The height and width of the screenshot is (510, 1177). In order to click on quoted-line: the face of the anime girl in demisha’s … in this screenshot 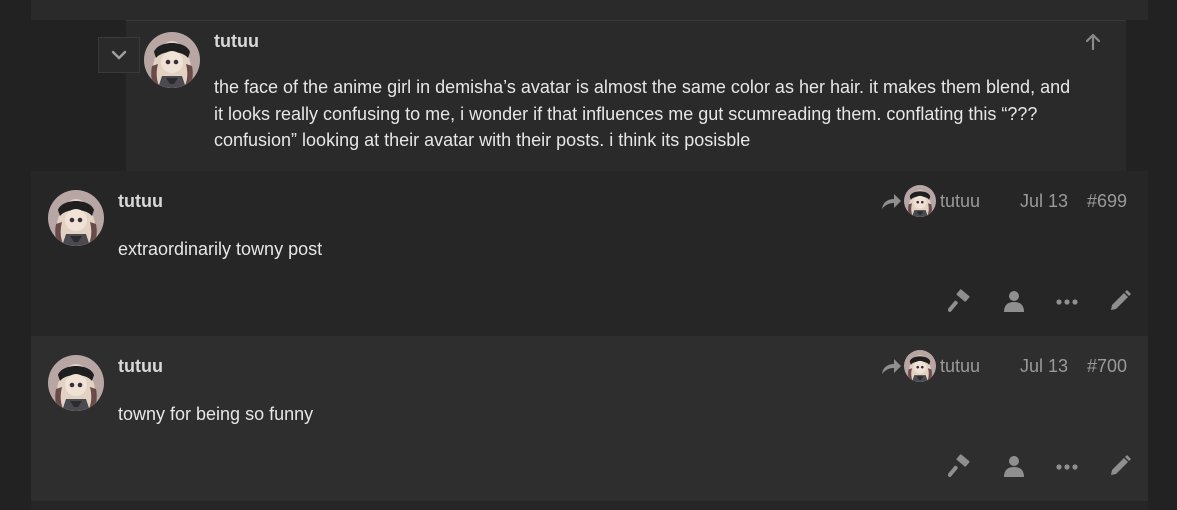, I will do `click(642, 87)`.